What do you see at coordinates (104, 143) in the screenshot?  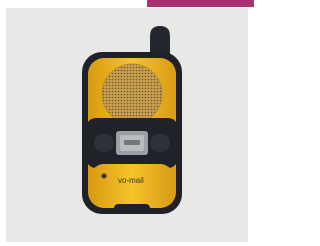 I see `left-button` at bounding box center [104, 143].